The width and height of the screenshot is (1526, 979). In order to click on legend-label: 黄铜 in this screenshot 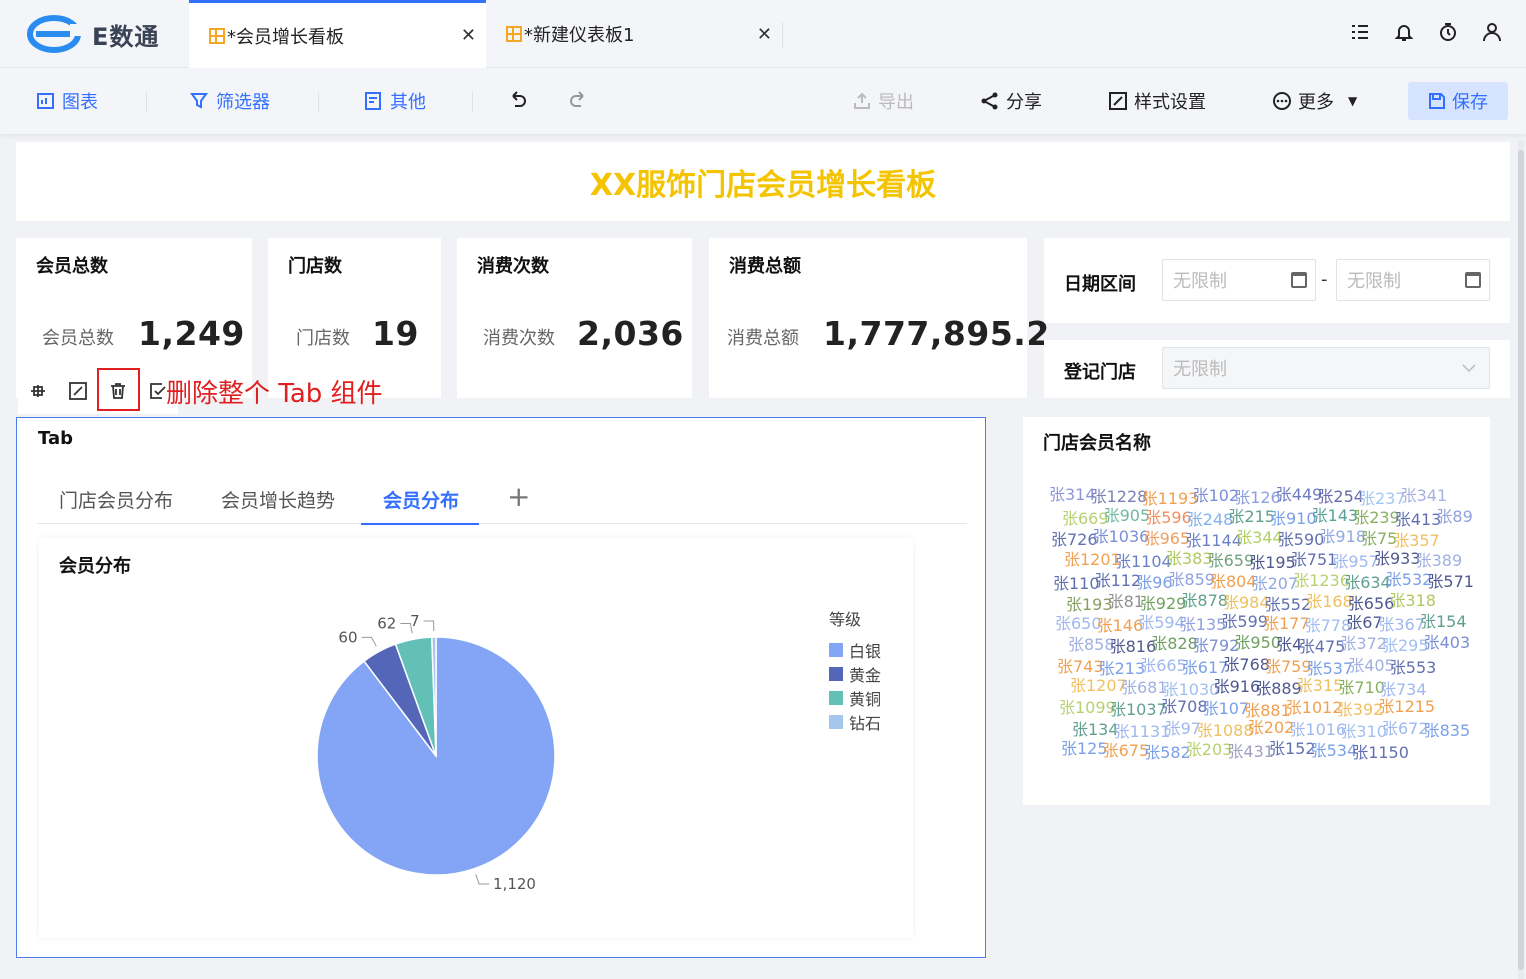, I will do `click(865, 699)`.